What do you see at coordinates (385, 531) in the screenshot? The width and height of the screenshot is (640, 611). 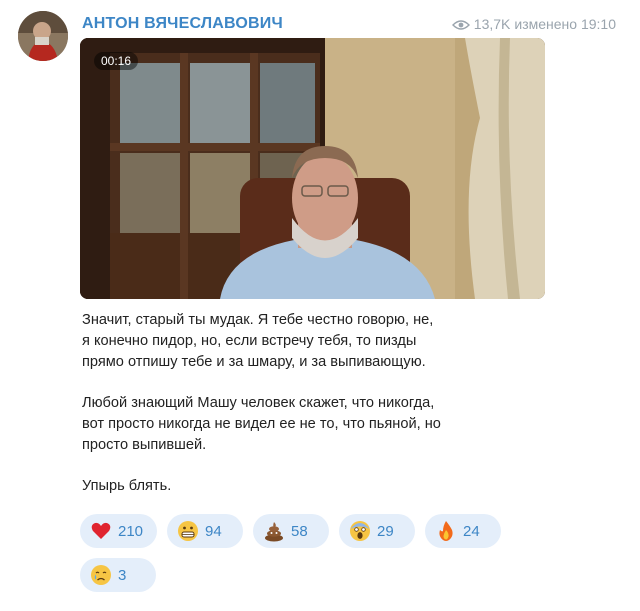 I see `reaction-count: 29` at bounding box center [385, 531].